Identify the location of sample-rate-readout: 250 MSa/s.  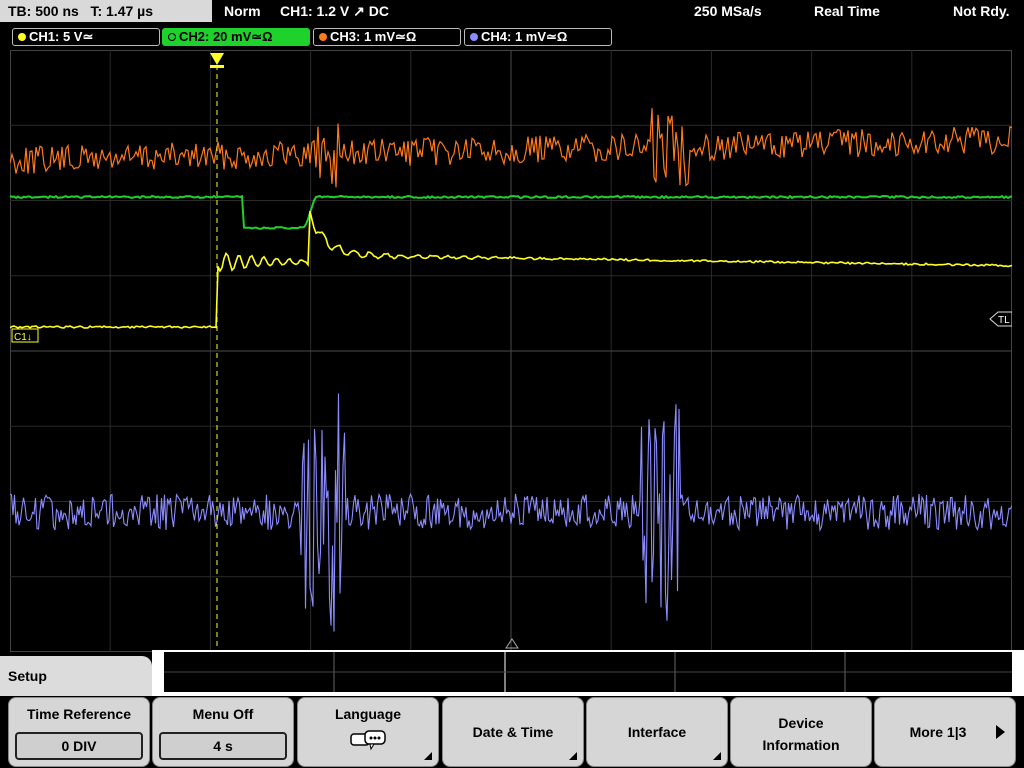
(728, 11).